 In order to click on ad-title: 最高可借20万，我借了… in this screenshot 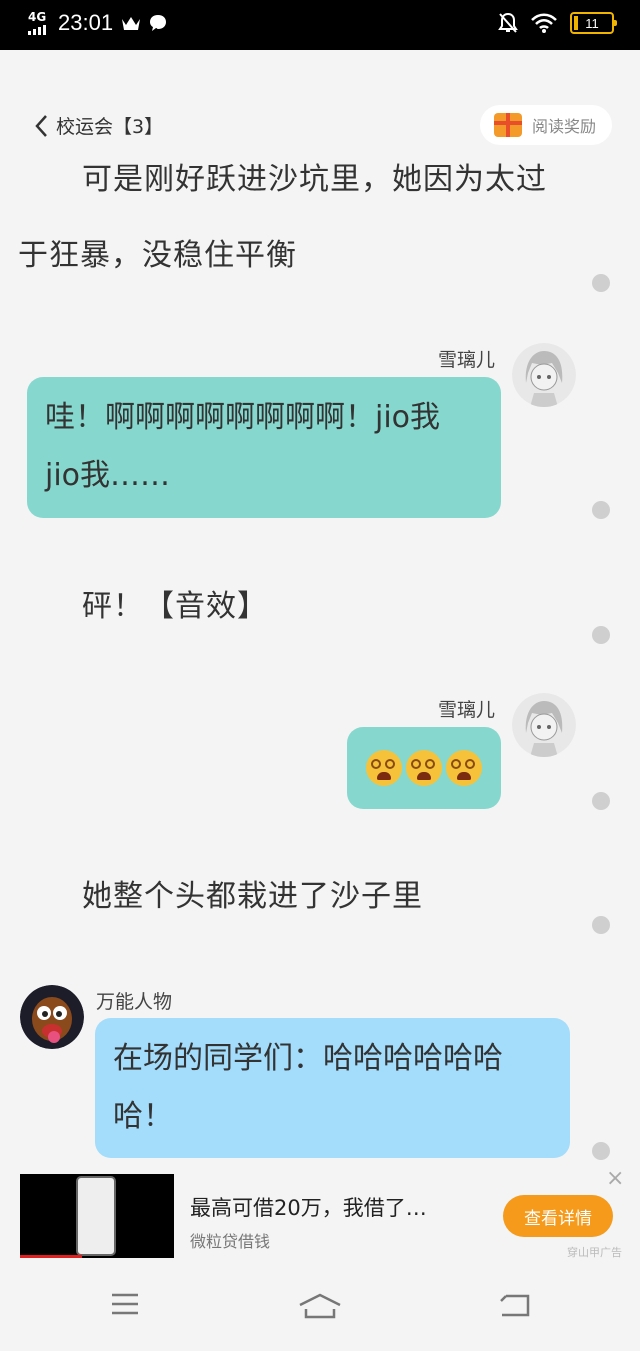, I will do `click(308, 1207)`.